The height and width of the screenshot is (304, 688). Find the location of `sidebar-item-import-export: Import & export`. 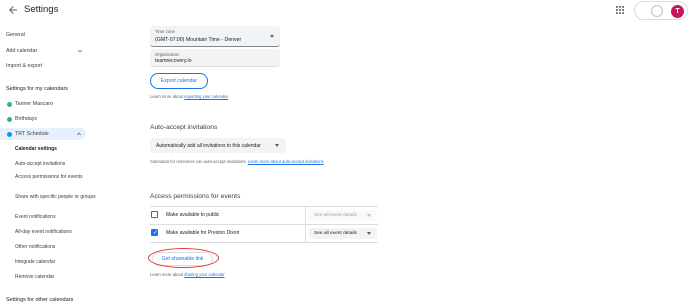

sidebar-item-import-export: Import & export is located at coordinates (24, 66).